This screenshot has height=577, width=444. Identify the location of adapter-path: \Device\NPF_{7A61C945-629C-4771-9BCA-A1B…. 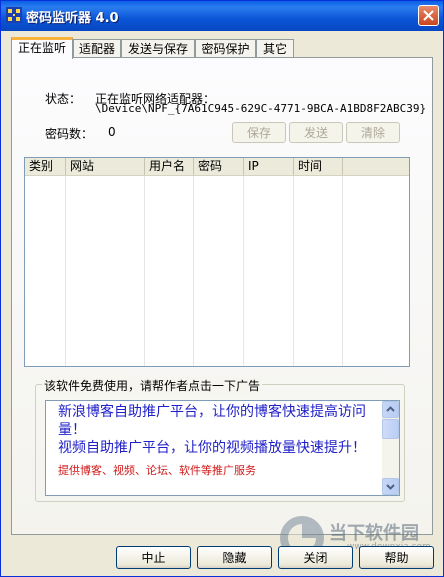
(261, 108).